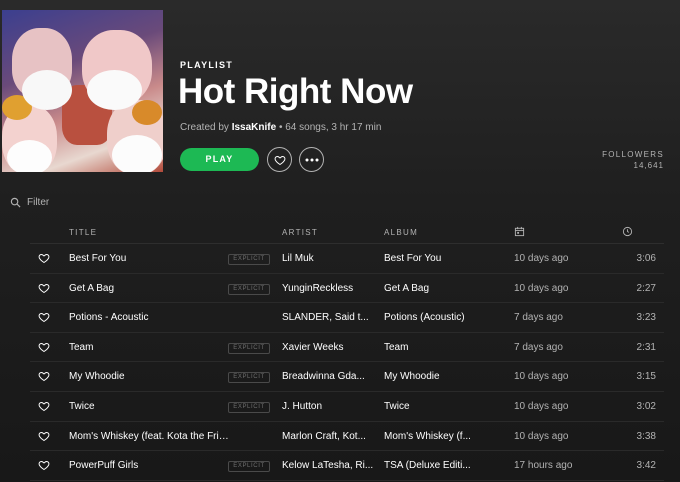  What do you see at coordinates (432, 347) in the screenshot?
I see `track-album-link: Team` at bounding box center [432, 347].